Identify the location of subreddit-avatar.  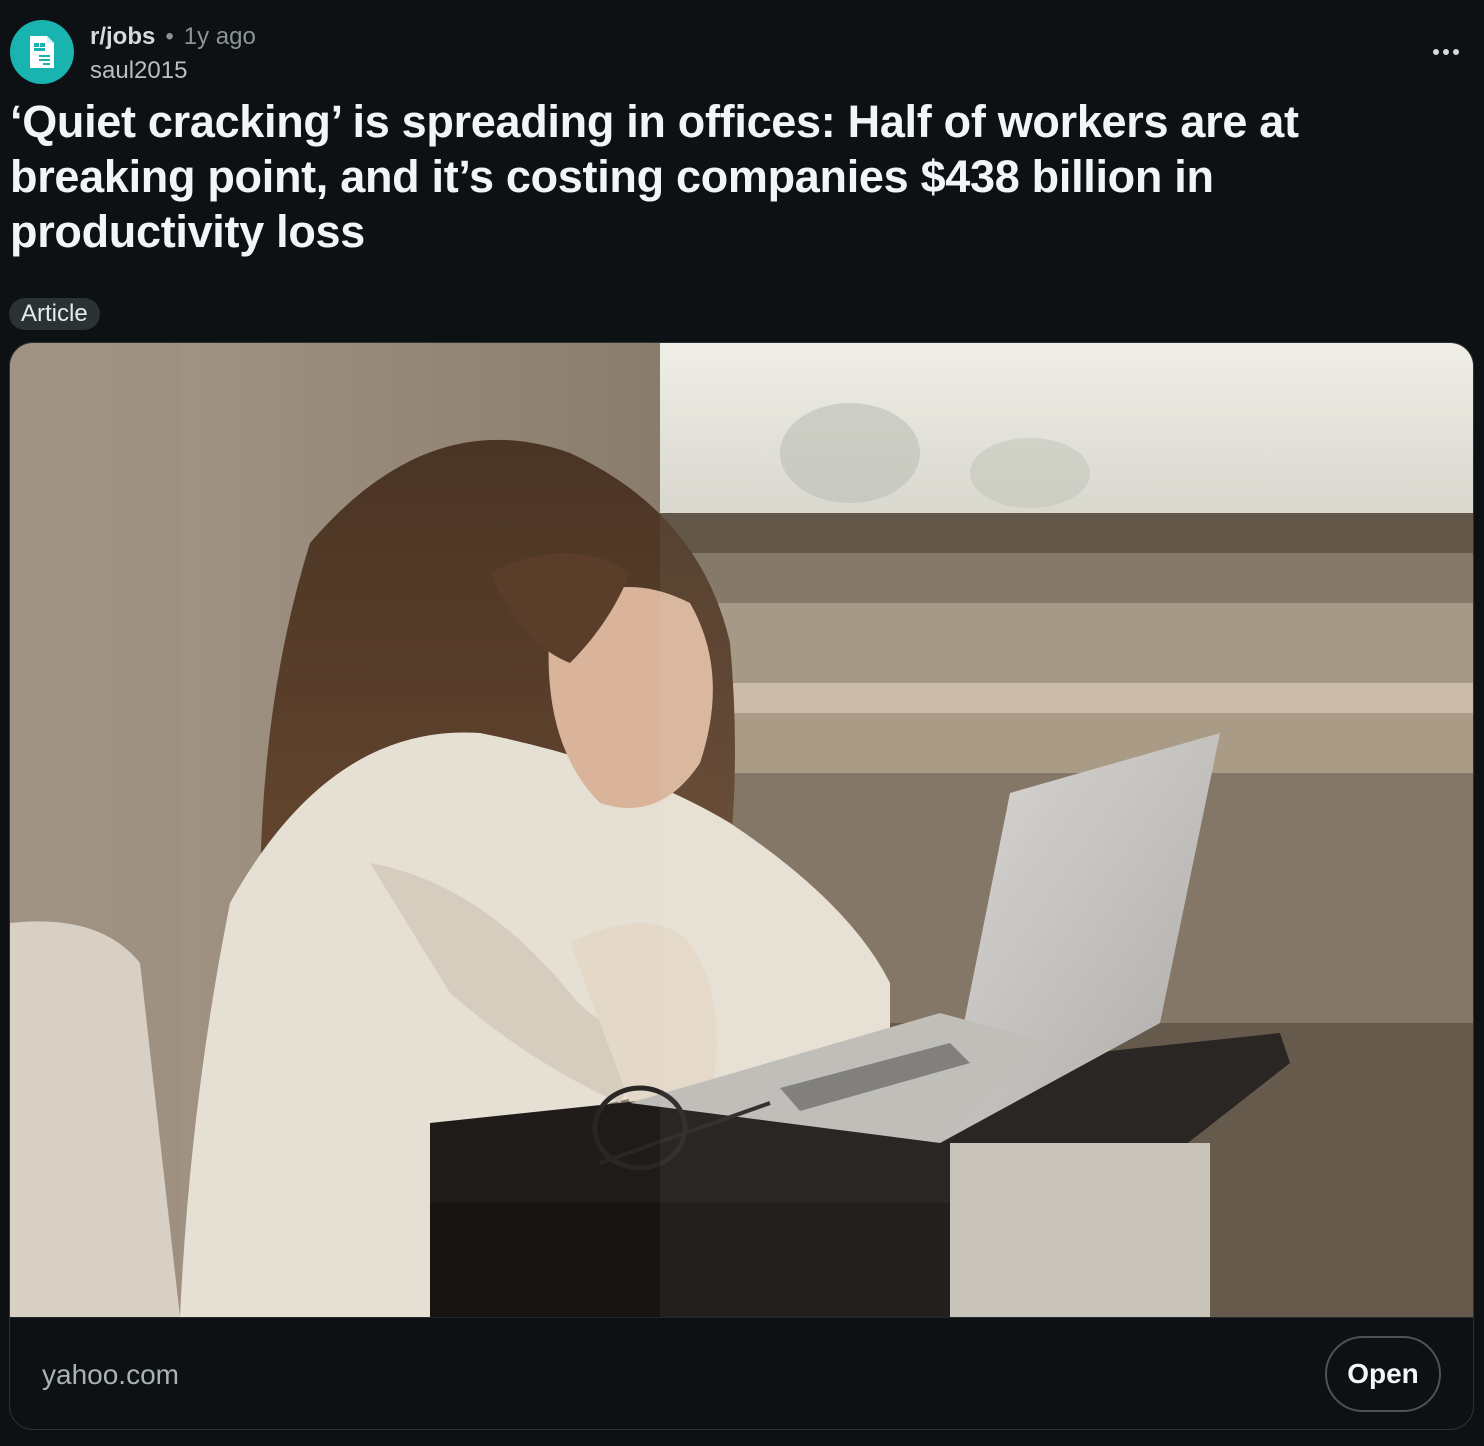
(42, 52).